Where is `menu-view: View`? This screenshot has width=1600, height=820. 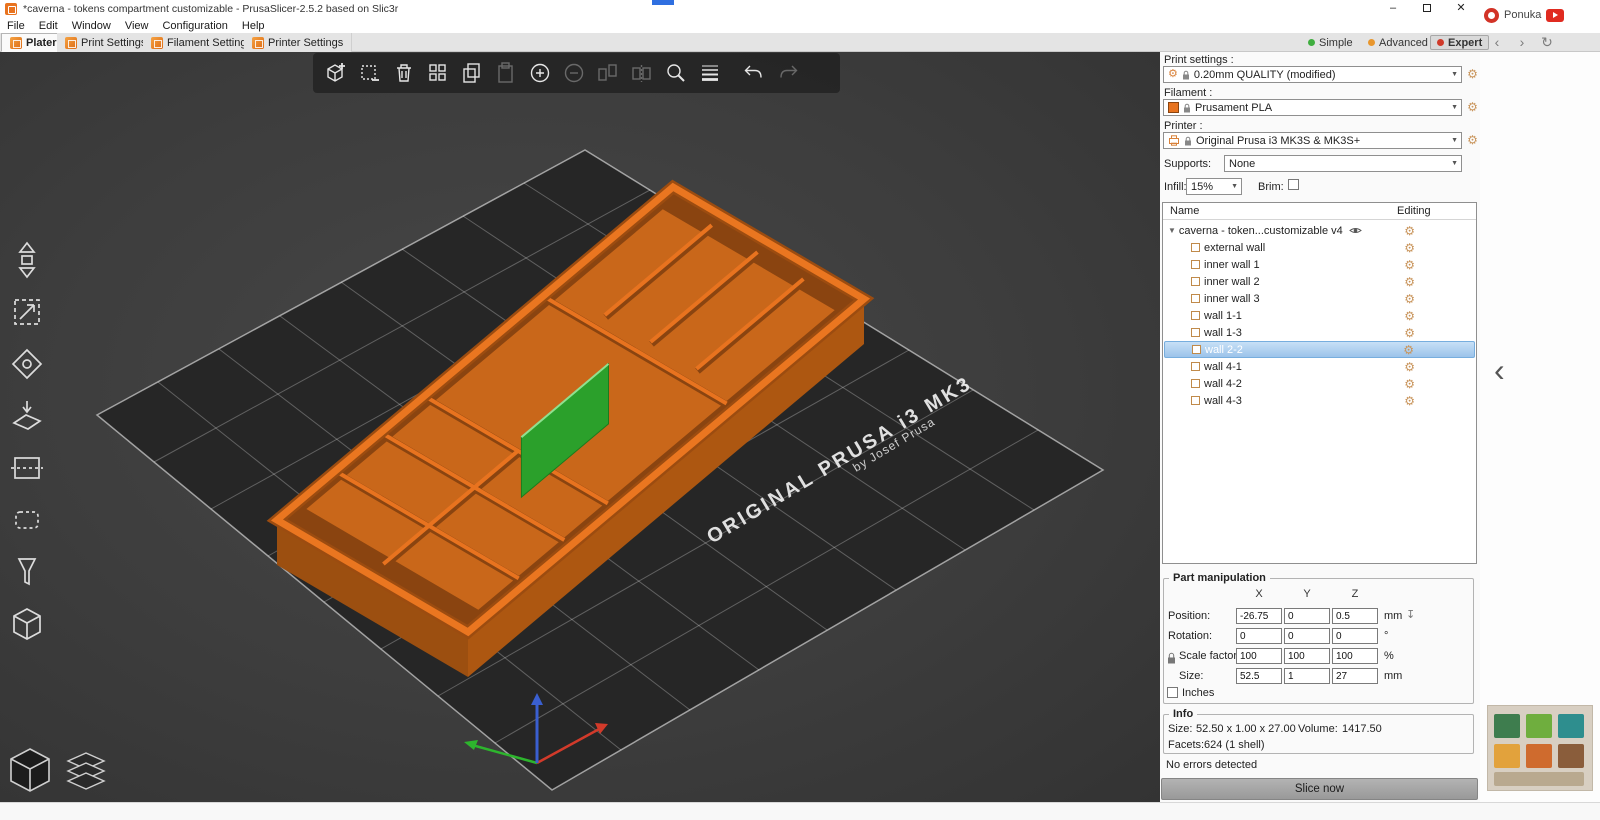 menu-view: View is located at coordinates (137, 26).